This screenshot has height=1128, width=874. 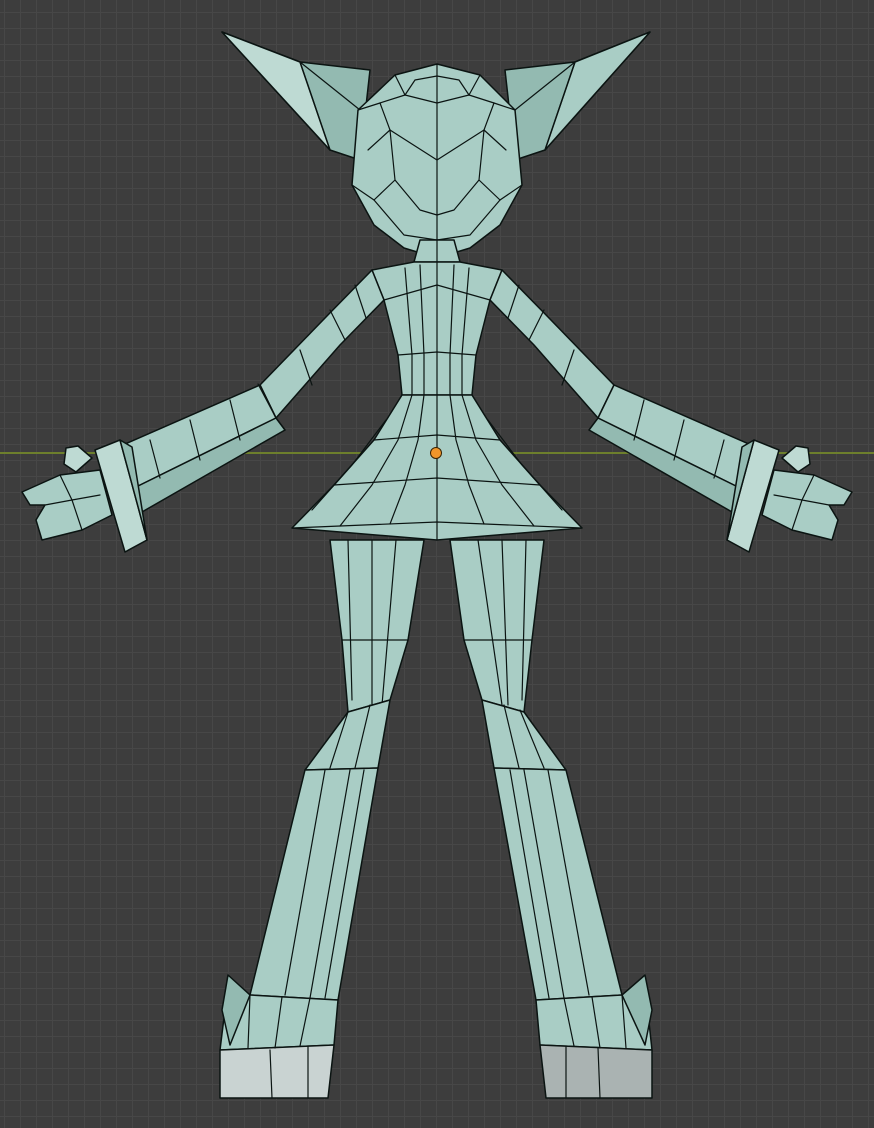 What do you see at coordinates (437, 328) in the screenshot?
I see `torso` at bounding box center [437, 328].